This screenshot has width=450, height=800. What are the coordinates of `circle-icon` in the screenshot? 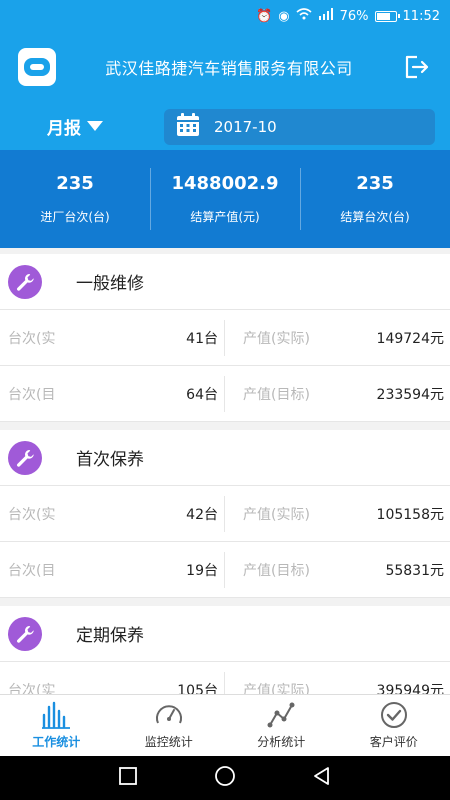 It's located at (225, 776).